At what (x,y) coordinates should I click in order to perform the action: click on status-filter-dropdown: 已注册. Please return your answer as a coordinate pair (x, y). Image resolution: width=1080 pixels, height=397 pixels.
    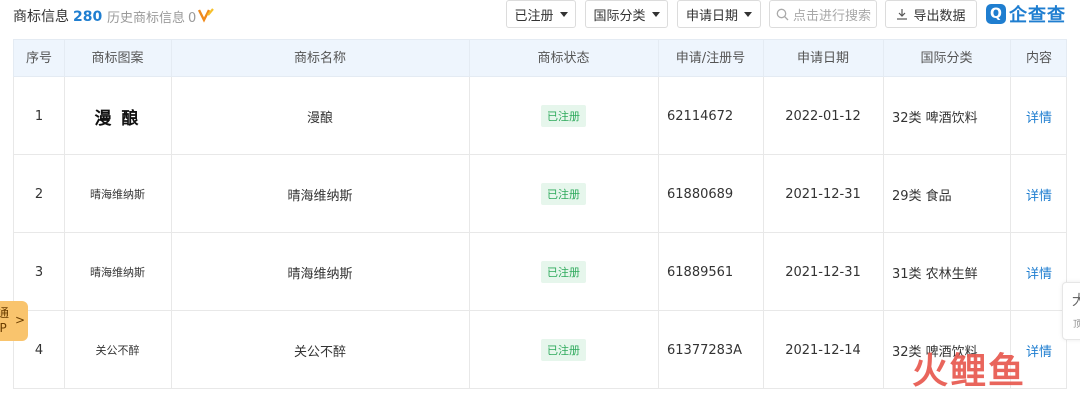
    Looking at the image, I should click on (541, 14).